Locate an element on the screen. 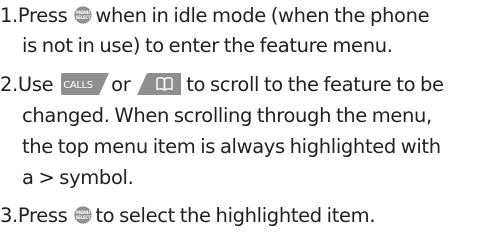 This screenshot has width=498, height=242. calls-key-label: CALLS is located at coordinates (78, 85).